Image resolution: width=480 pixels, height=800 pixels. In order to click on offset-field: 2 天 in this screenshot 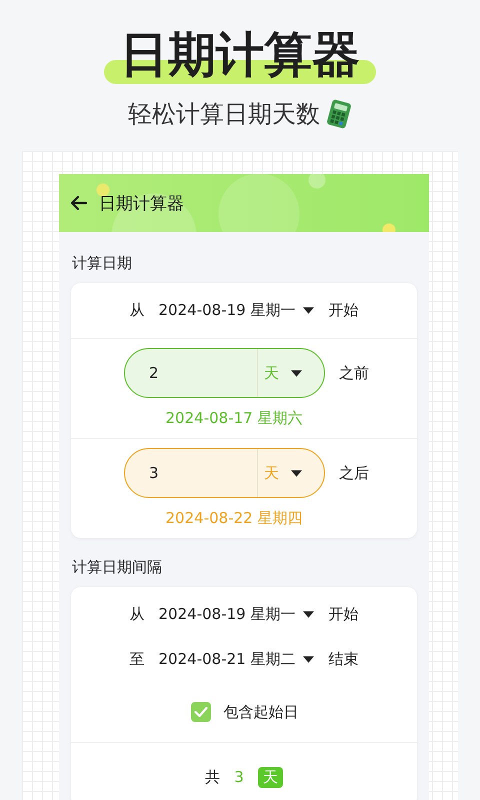, I will do `click(224, 373)`.